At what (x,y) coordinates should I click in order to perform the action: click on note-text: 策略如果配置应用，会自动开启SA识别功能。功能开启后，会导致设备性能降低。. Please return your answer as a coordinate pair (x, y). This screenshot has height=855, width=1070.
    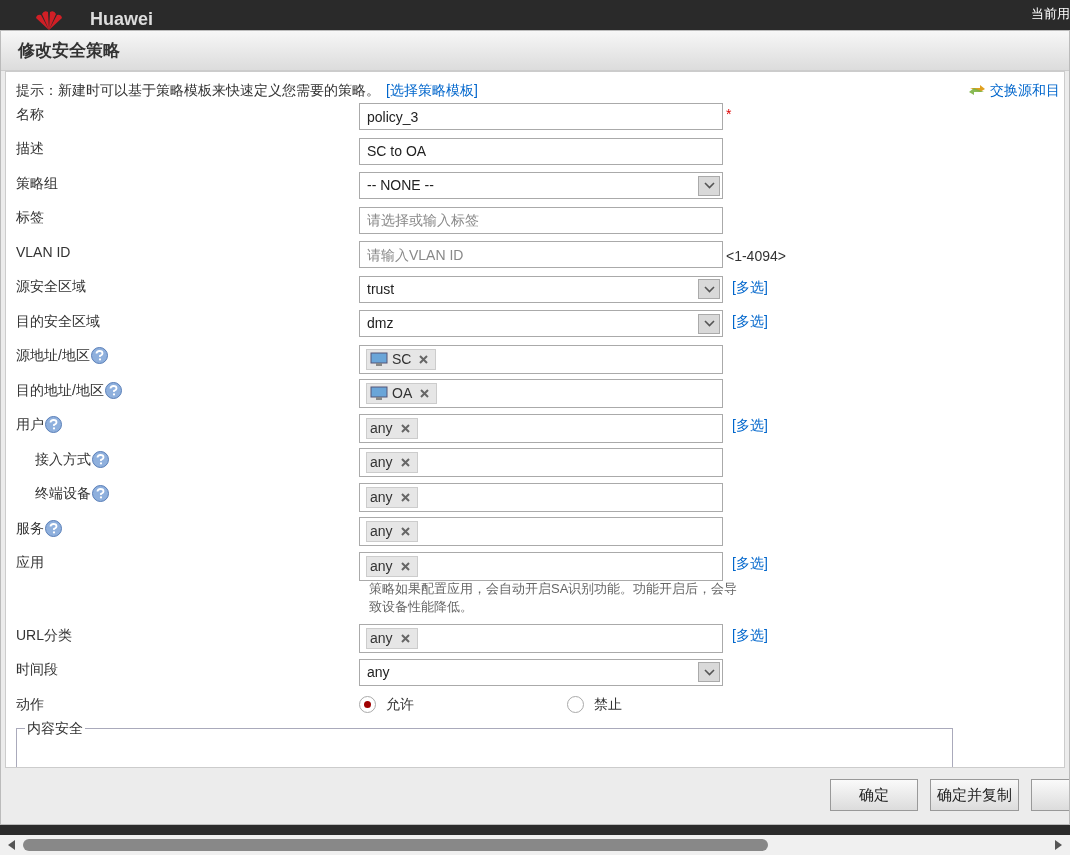
    Looking at the image, I should click on (554, 598).